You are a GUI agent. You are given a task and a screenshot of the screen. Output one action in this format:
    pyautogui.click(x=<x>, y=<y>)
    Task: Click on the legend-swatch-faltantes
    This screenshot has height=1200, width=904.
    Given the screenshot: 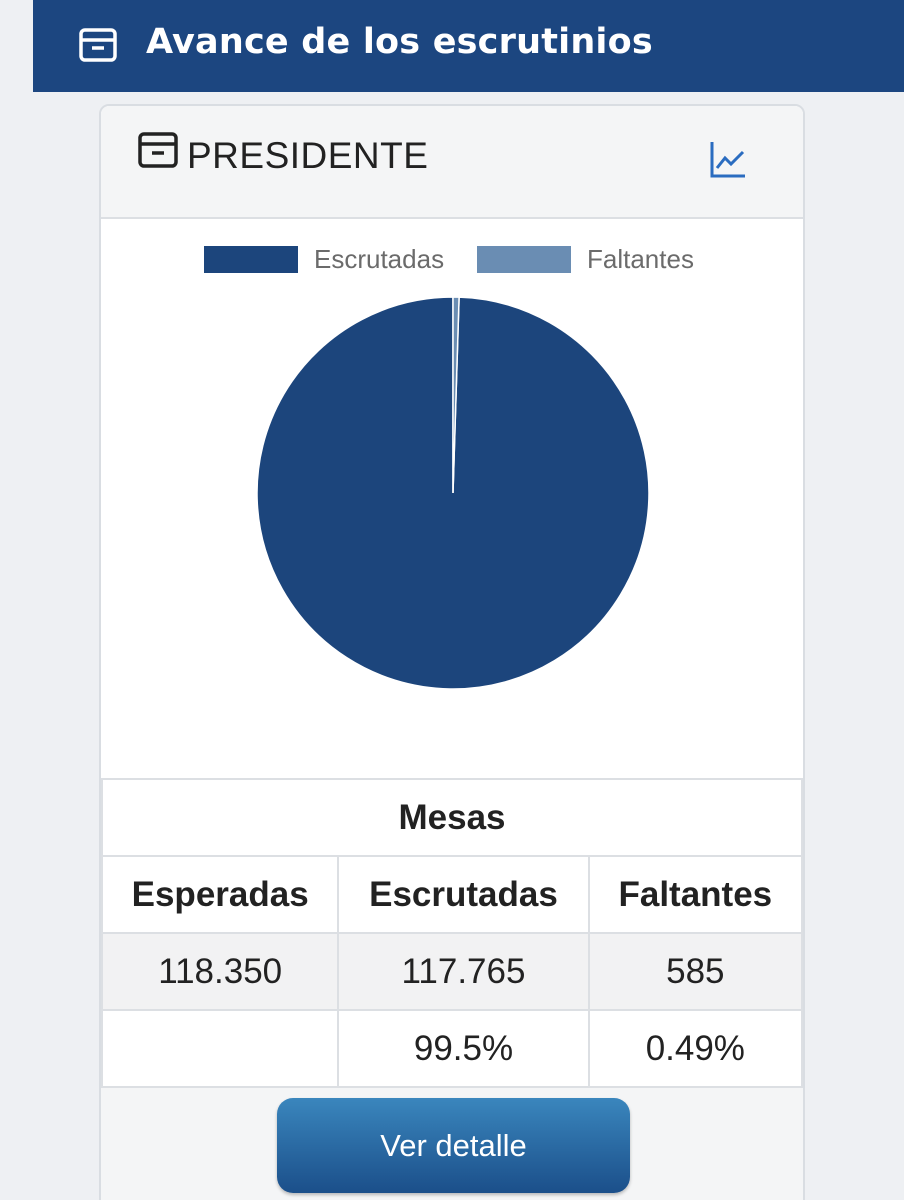 What is the action you would take?
    pyautogui.click(x=524, y=259)
    